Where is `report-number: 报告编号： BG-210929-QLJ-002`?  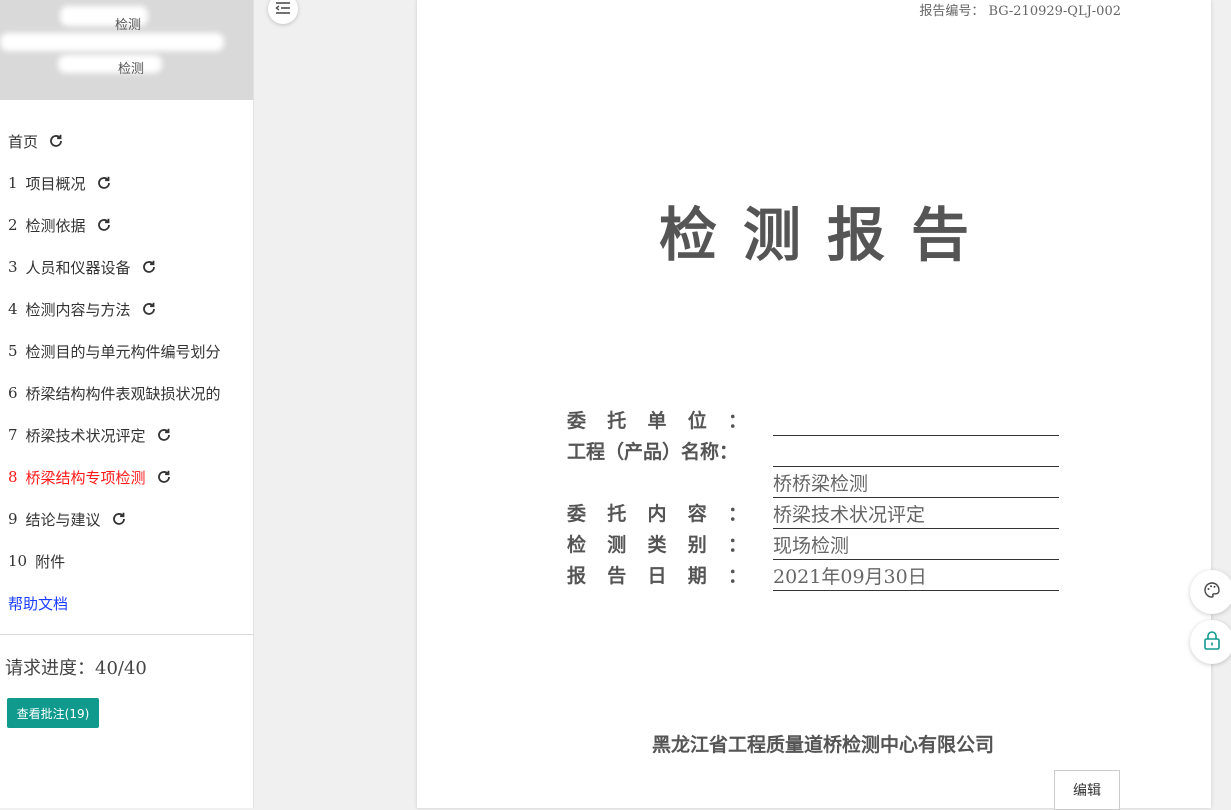
report-number: 报告编号： BG-210929-QLJ-002 is located at coordinates (1020, 11).